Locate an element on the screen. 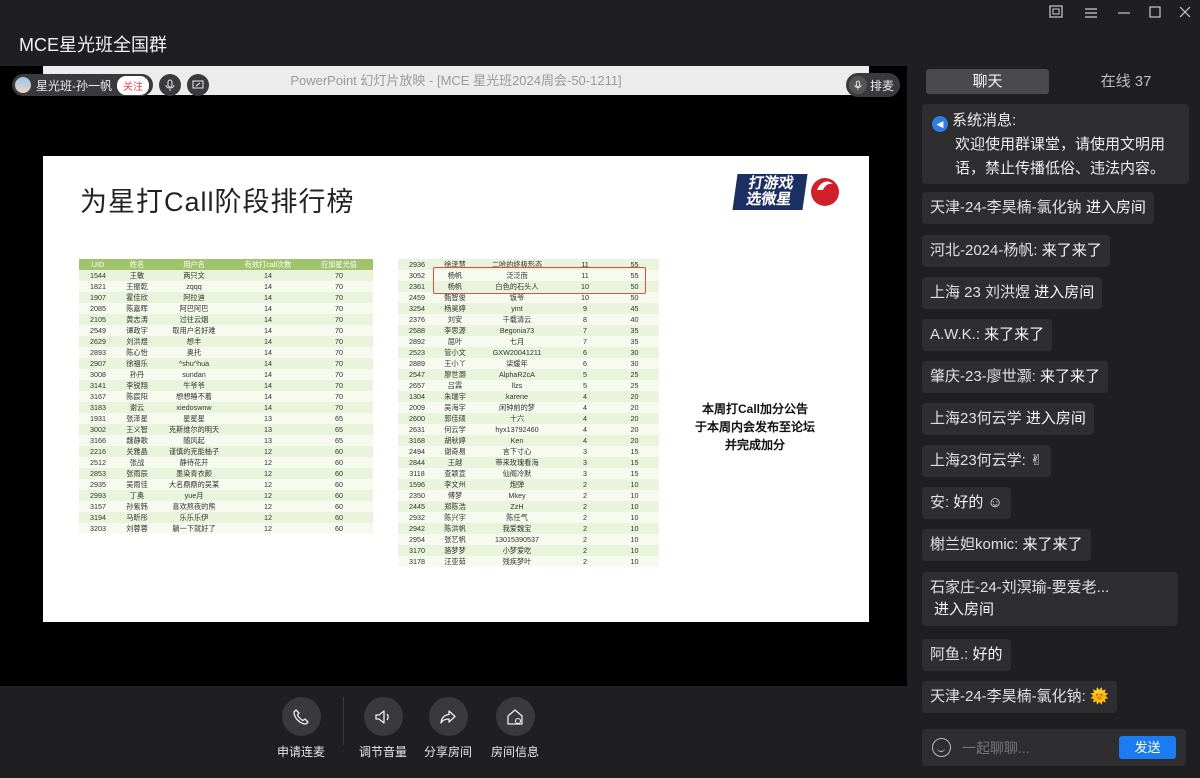  table-cell: 廖世灏 is located at coordinates (455, 374).